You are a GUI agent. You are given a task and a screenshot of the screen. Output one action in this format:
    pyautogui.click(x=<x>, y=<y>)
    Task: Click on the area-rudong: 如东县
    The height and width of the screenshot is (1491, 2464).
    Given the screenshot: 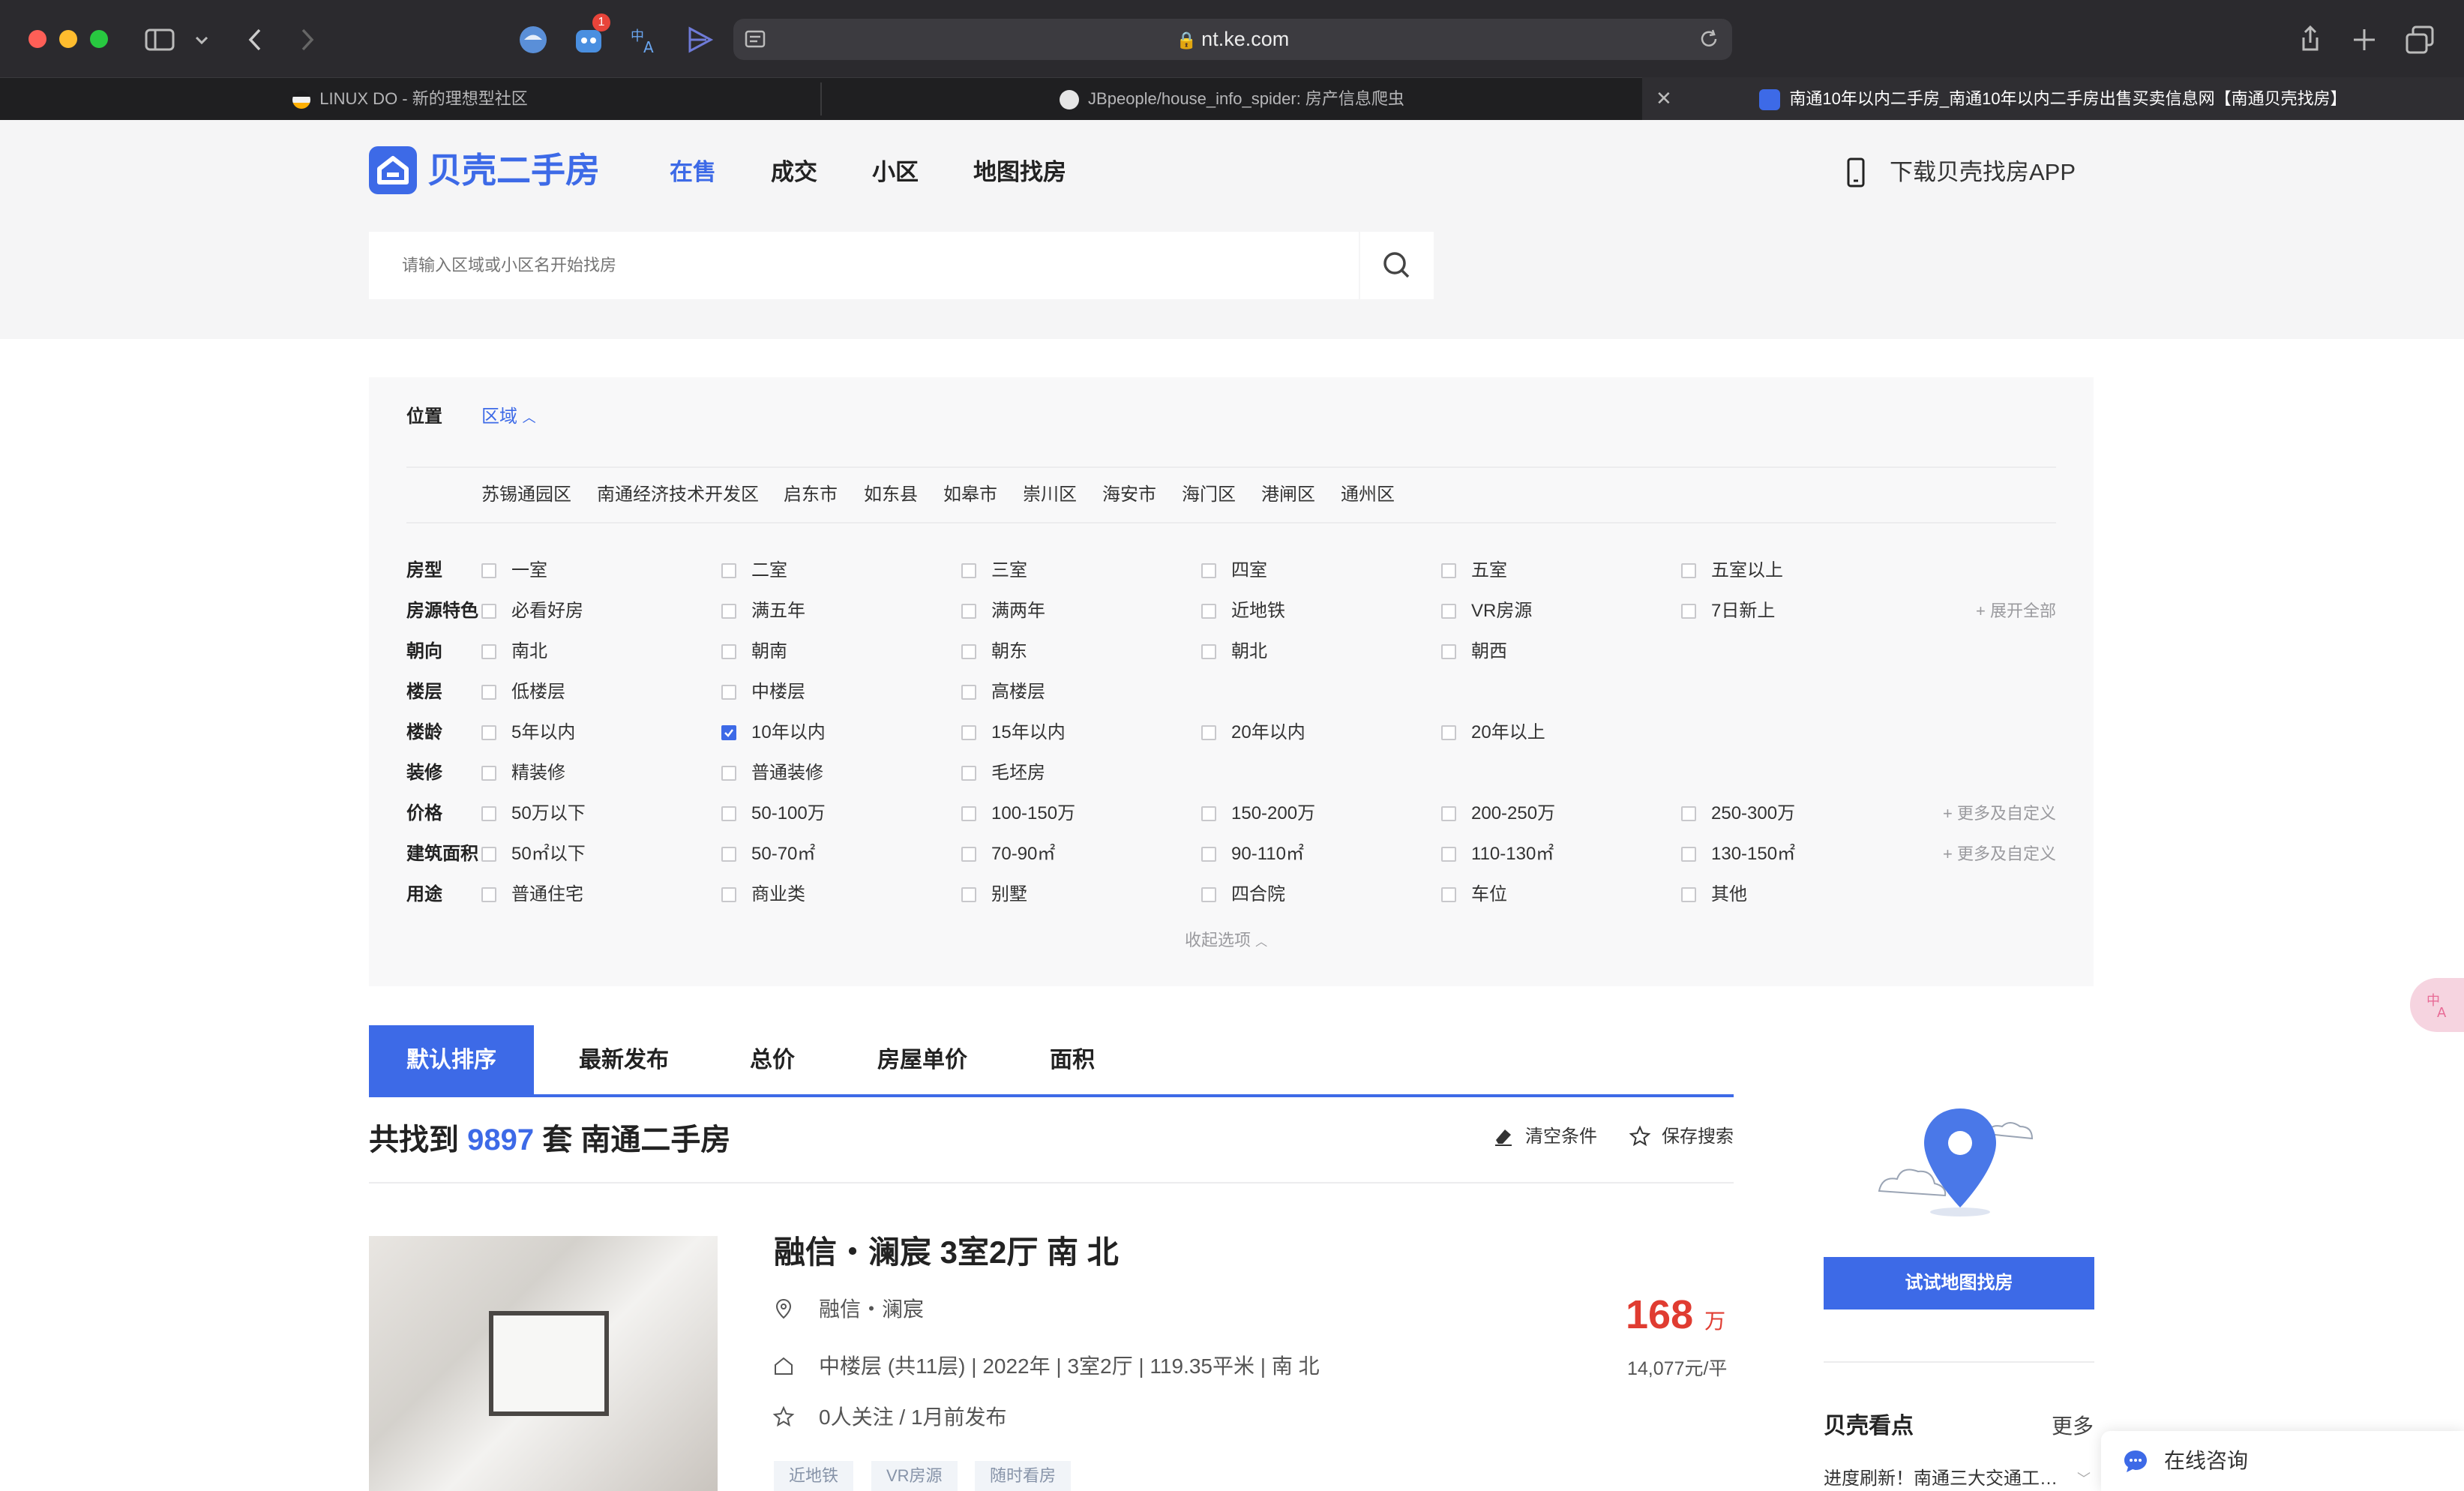 What is the action you would take?
    pyautogui.click(x=891, y=495)
    